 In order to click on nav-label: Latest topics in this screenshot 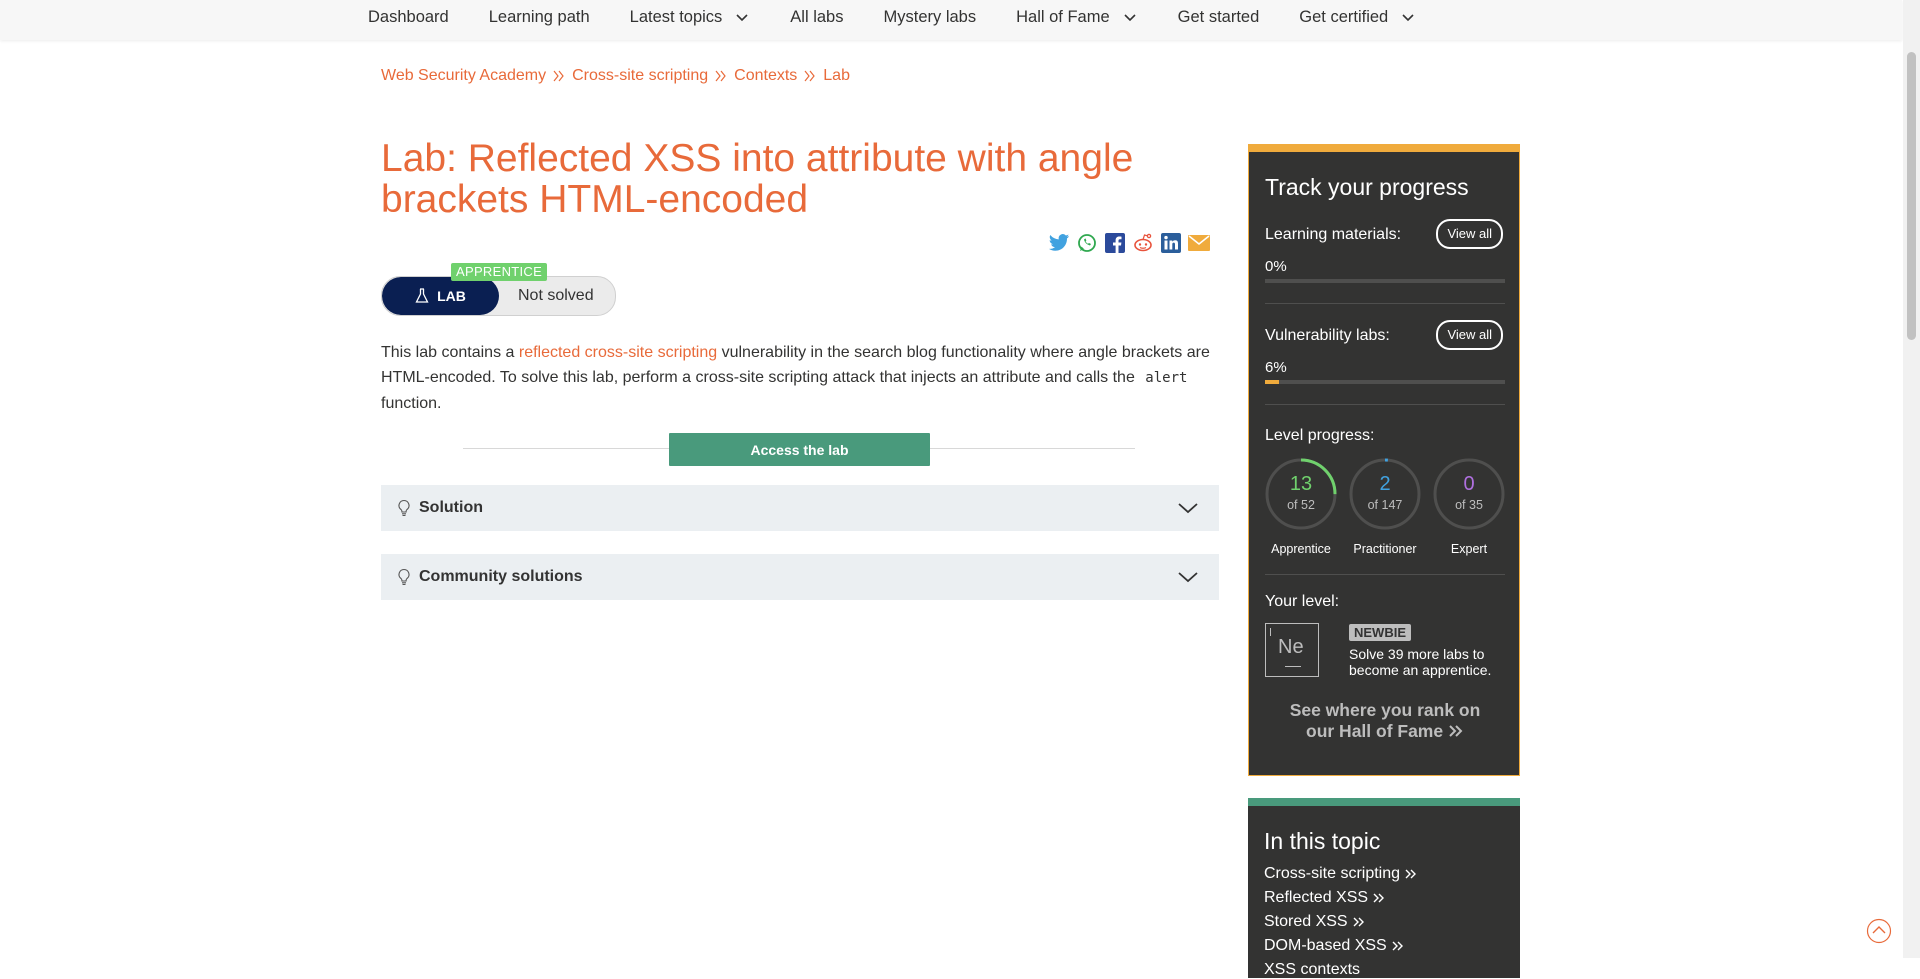, I will do `click(676, 16)`.